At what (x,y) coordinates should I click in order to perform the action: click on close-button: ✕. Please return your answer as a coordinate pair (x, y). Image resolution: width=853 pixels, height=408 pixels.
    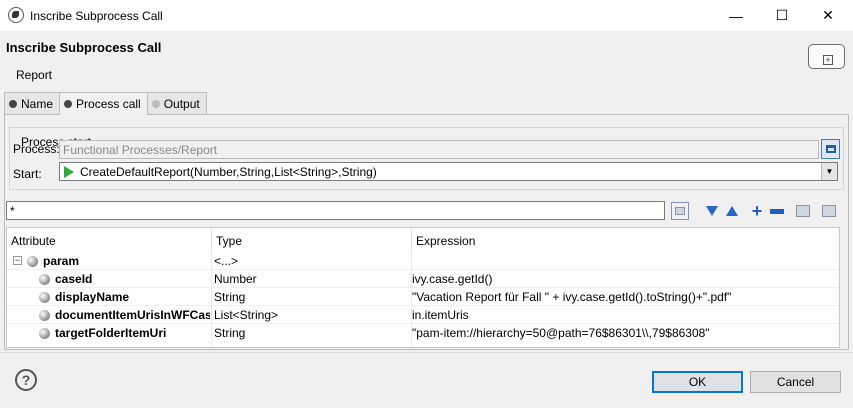
    Looking at the image, I should click on (828, 15).